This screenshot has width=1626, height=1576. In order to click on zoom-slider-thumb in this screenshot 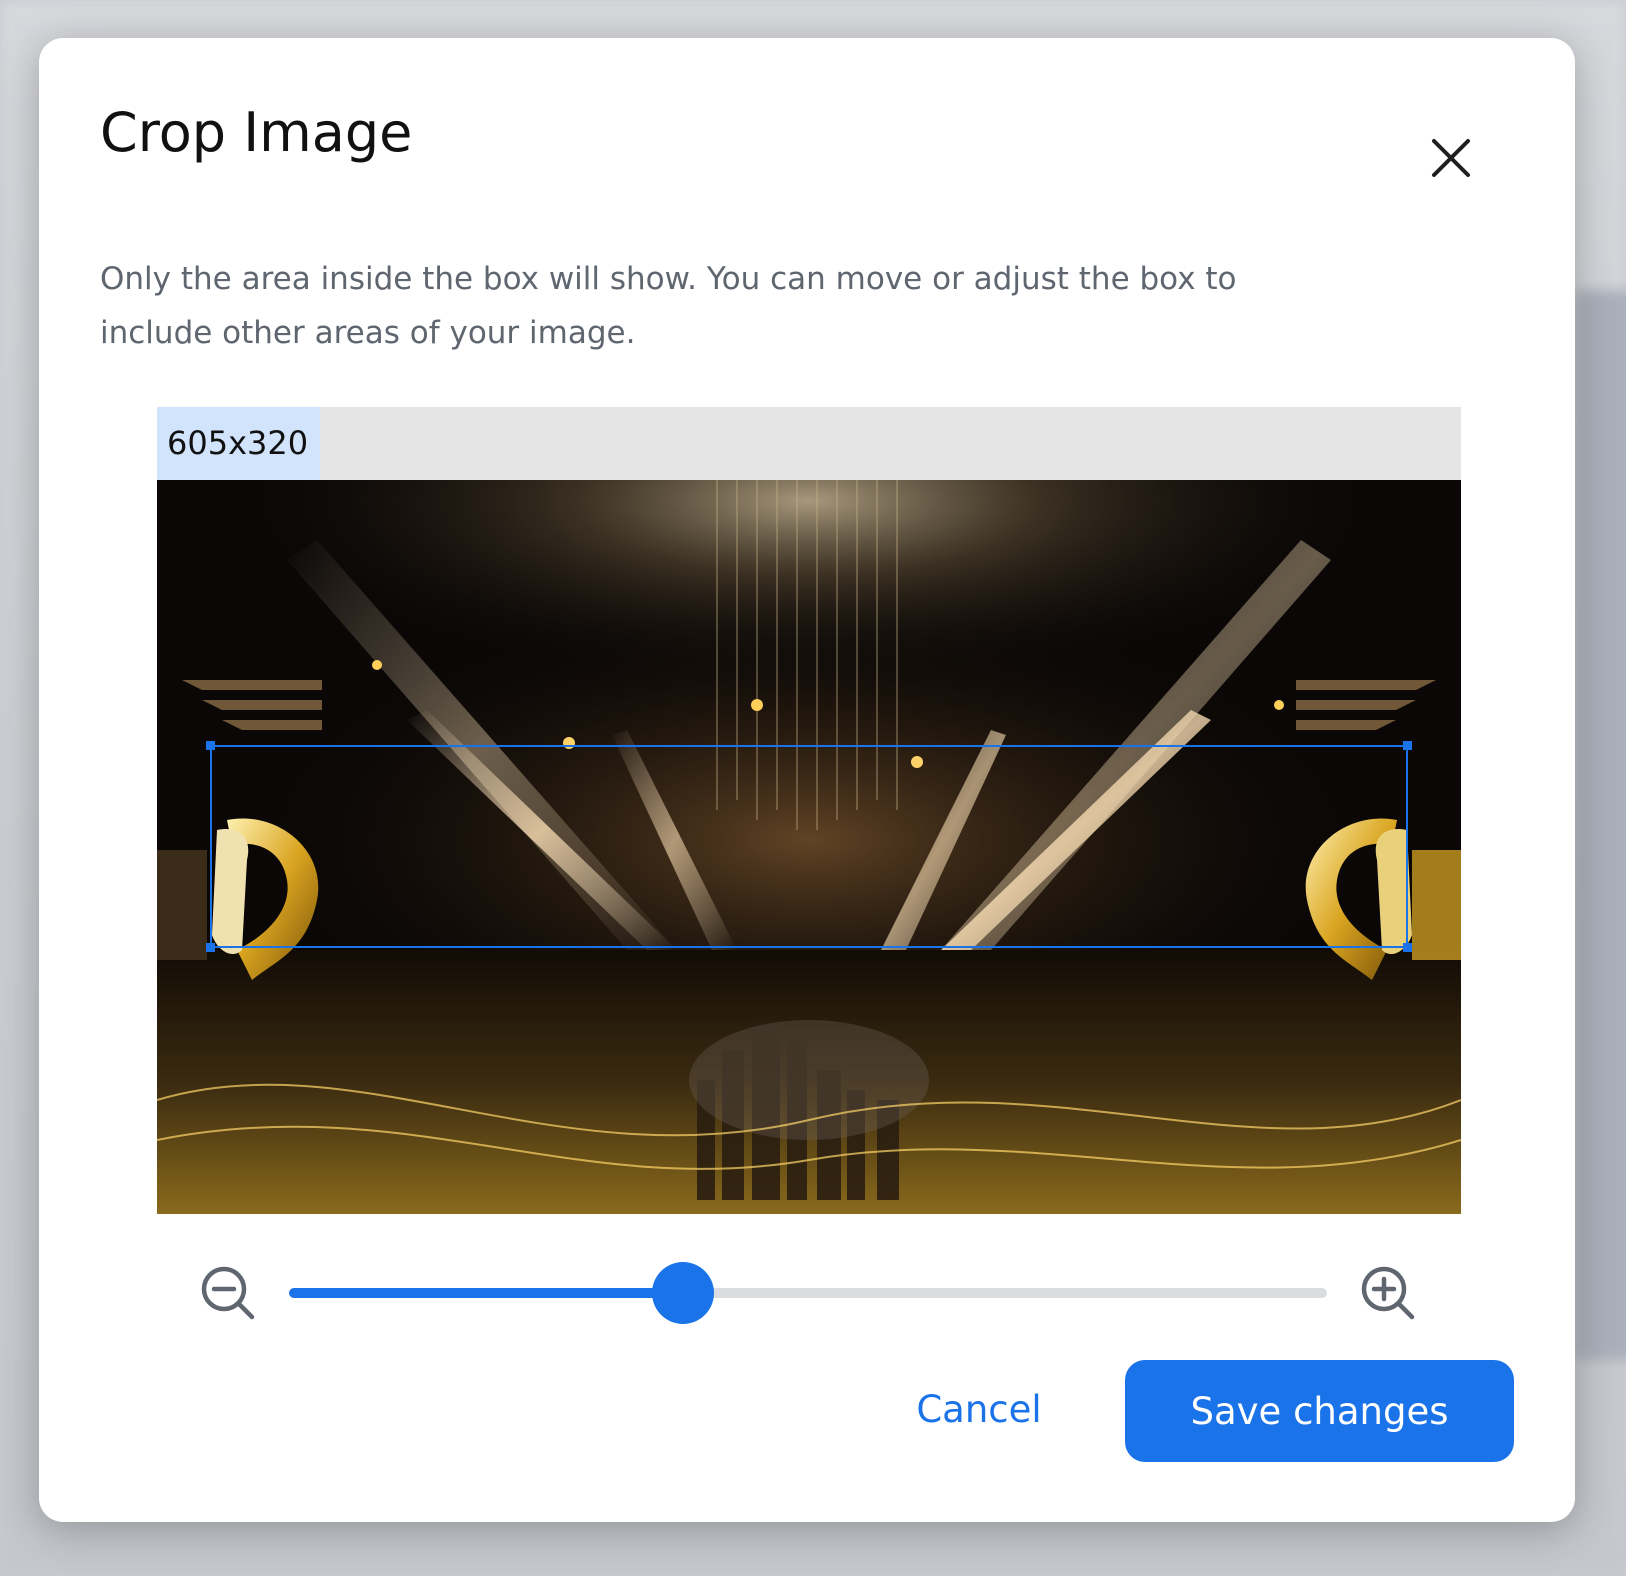, I will do `click(683, 1293)`.